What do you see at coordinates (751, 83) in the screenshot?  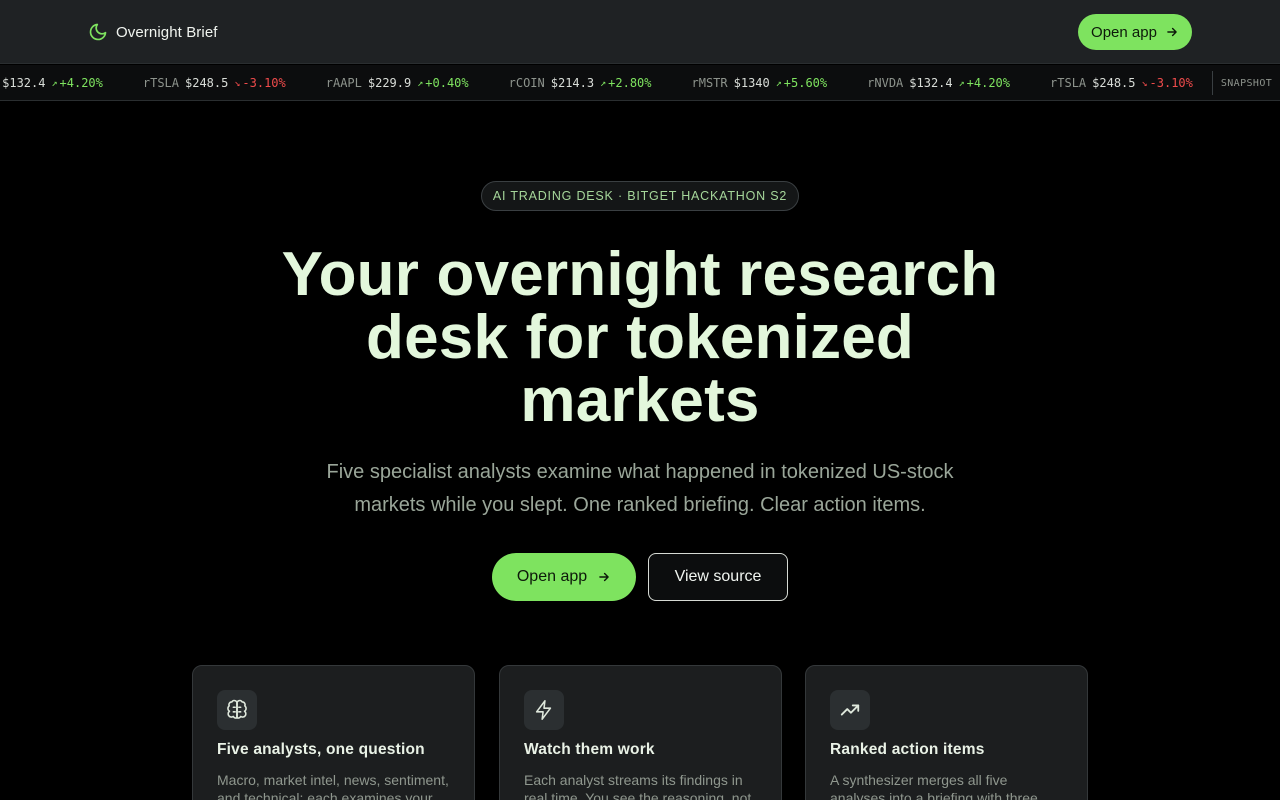 I see `ticker-price: $1340` at bounding box center [751, 83].